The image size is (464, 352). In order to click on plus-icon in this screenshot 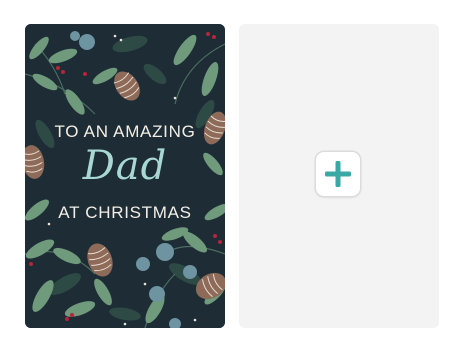, I will do `click(338, 174)`.